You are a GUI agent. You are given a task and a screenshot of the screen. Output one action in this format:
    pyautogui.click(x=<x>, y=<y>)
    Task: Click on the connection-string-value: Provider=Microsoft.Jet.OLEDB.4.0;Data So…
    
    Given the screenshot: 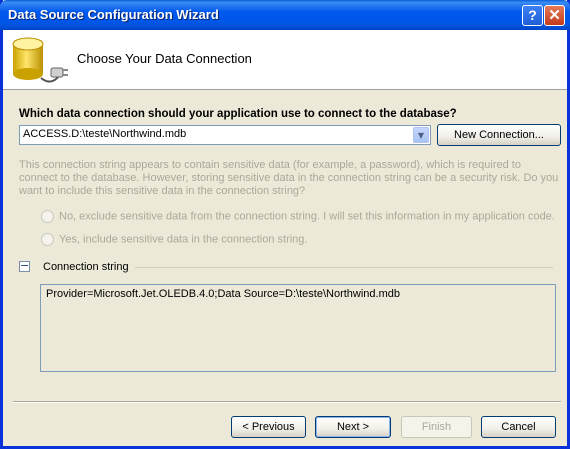 What is the action you would take?
    pyautogui.click(x=223, y=294)
    